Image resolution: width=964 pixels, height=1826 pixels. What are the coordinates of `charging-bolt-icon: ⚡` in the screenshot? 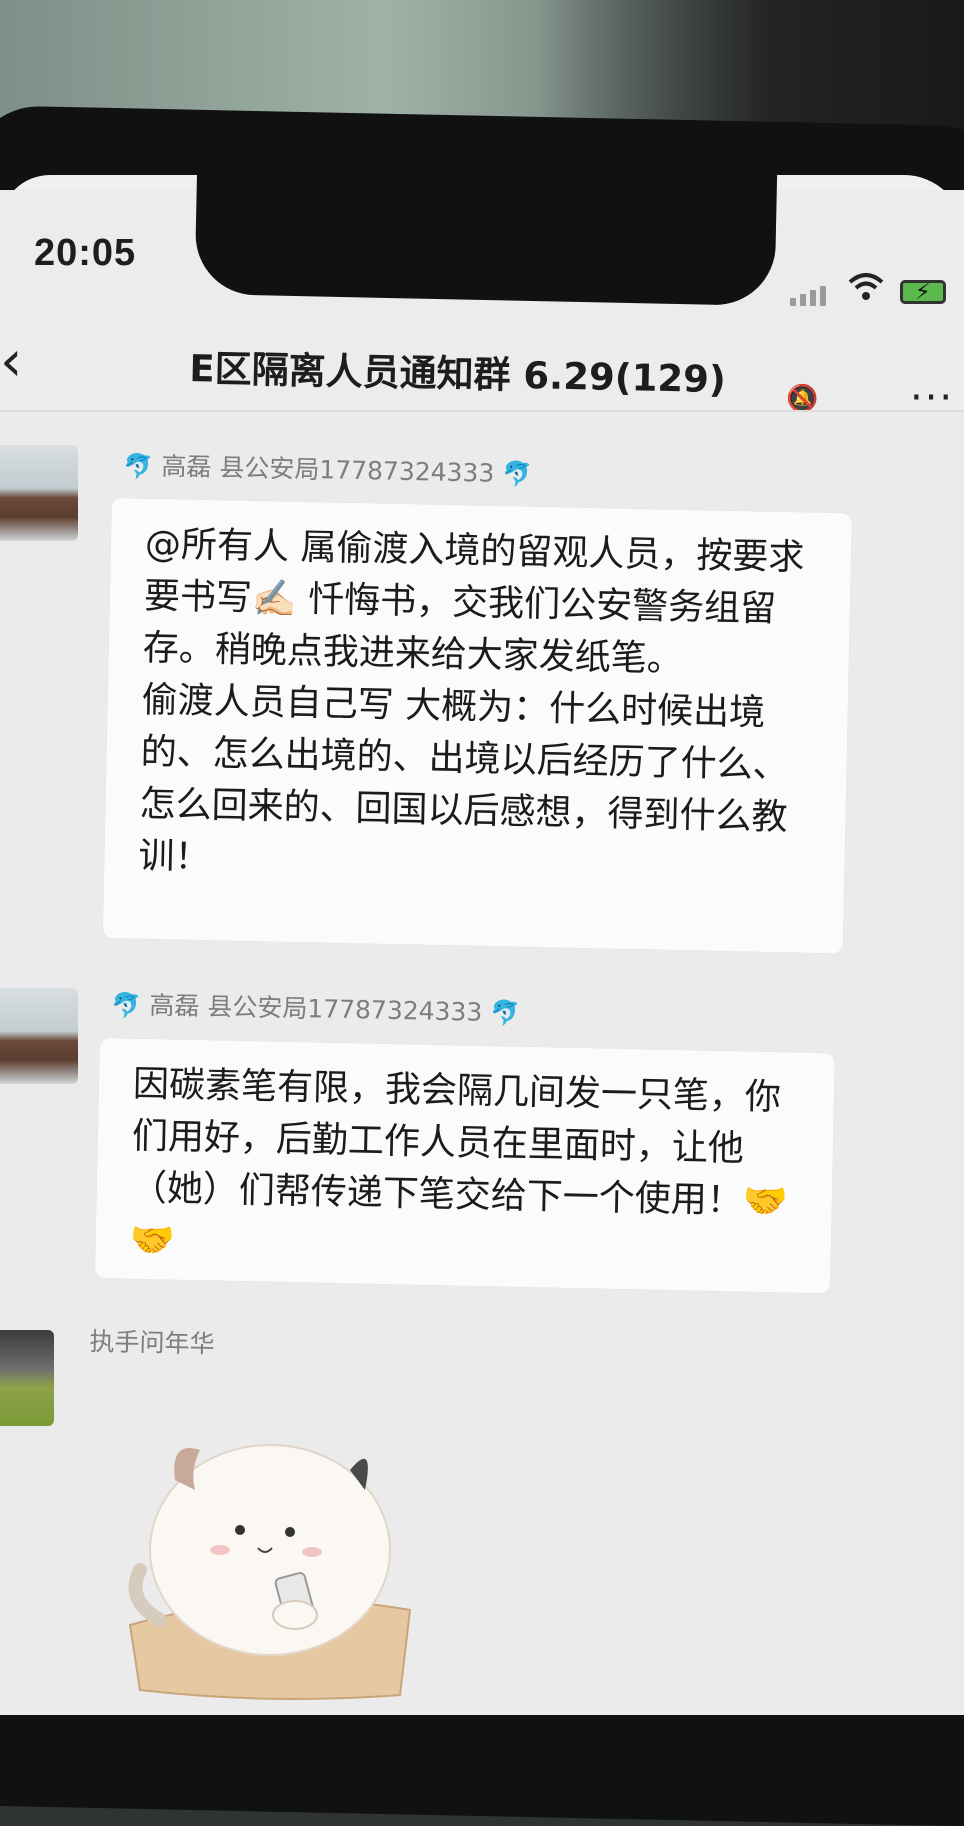 It's located at (923, 292).